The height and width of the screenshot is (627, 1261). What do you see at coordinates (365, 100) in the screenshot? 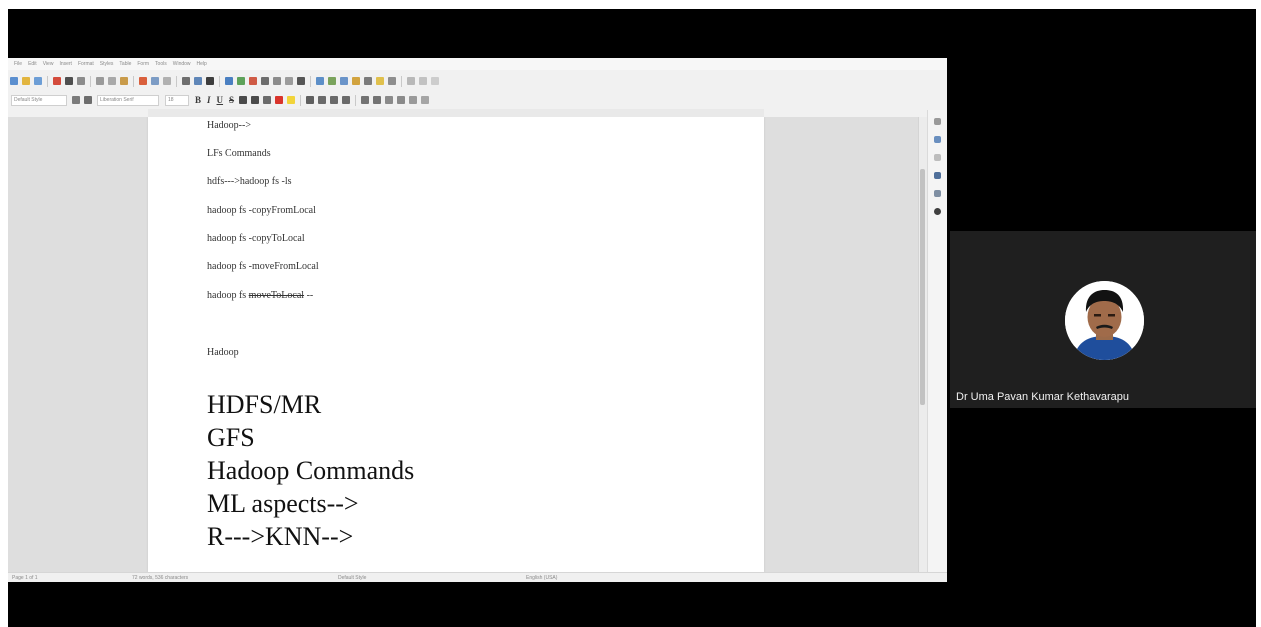
I see `bullet-list-icon` at bounding box center [365, 100].